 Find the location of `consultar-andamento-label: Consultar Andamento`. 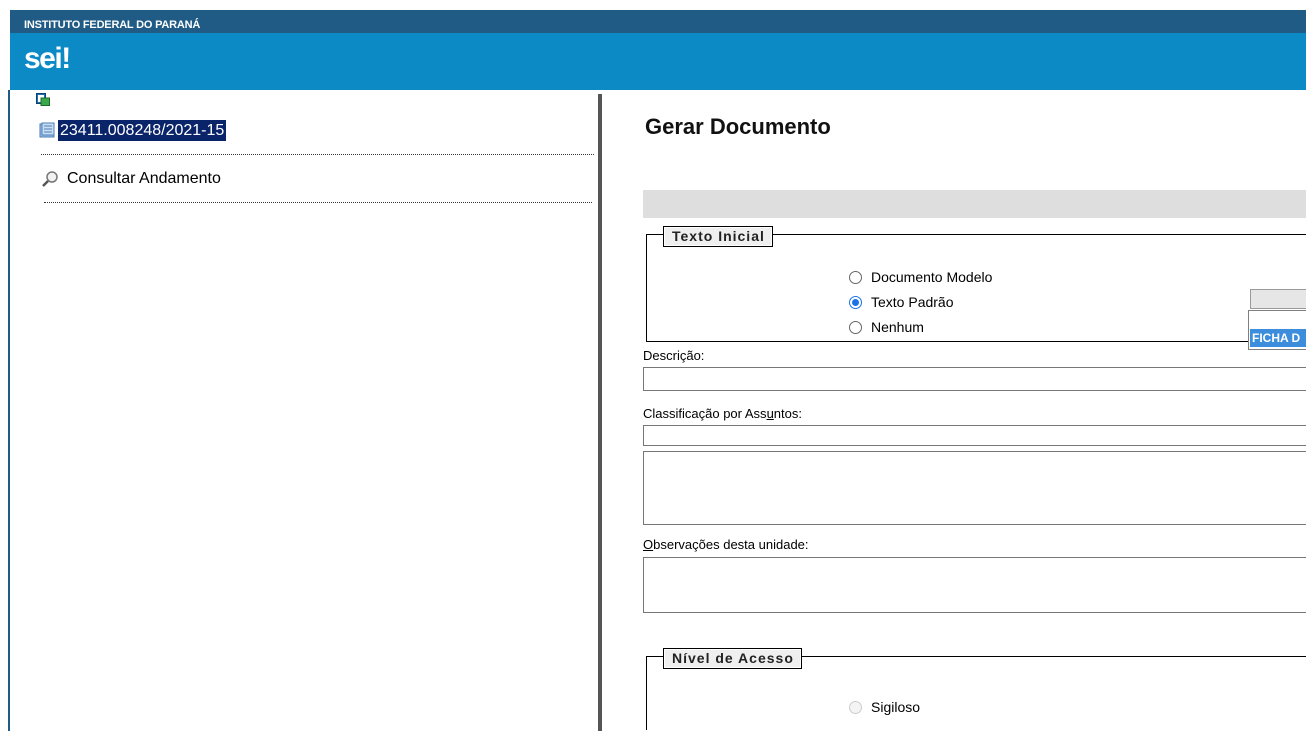

consultar-andamento-label: Consultar Andamento is located at coordinates (144, 178).